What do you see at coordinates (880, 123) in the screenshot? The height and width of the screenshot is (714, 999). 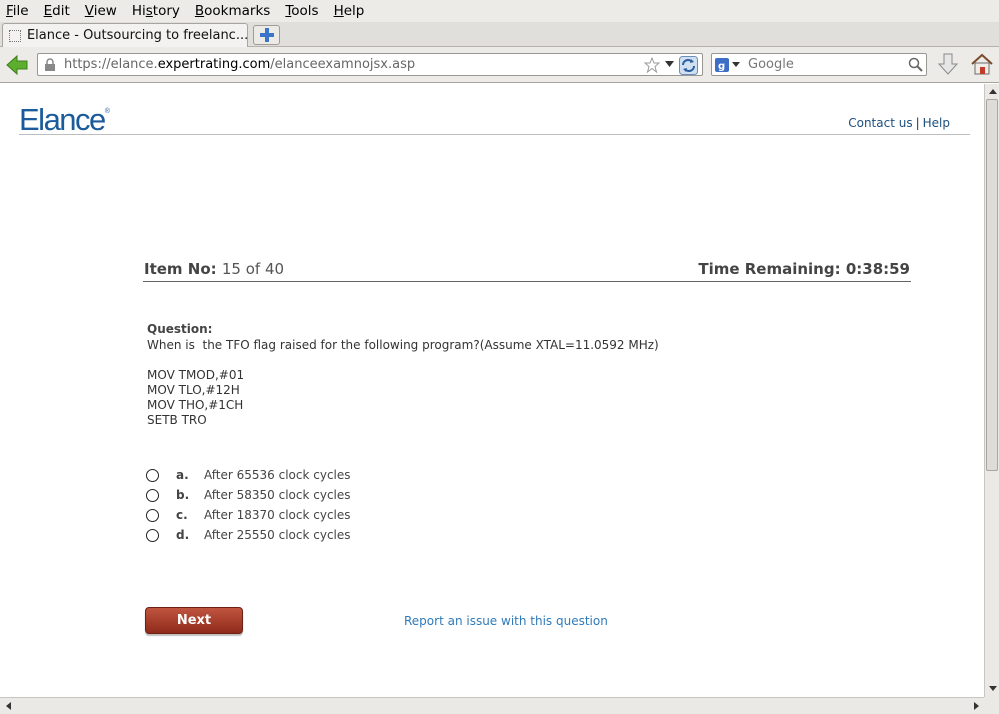 I see `contact-us-link: Contact us` at bounding box center [880, 123].